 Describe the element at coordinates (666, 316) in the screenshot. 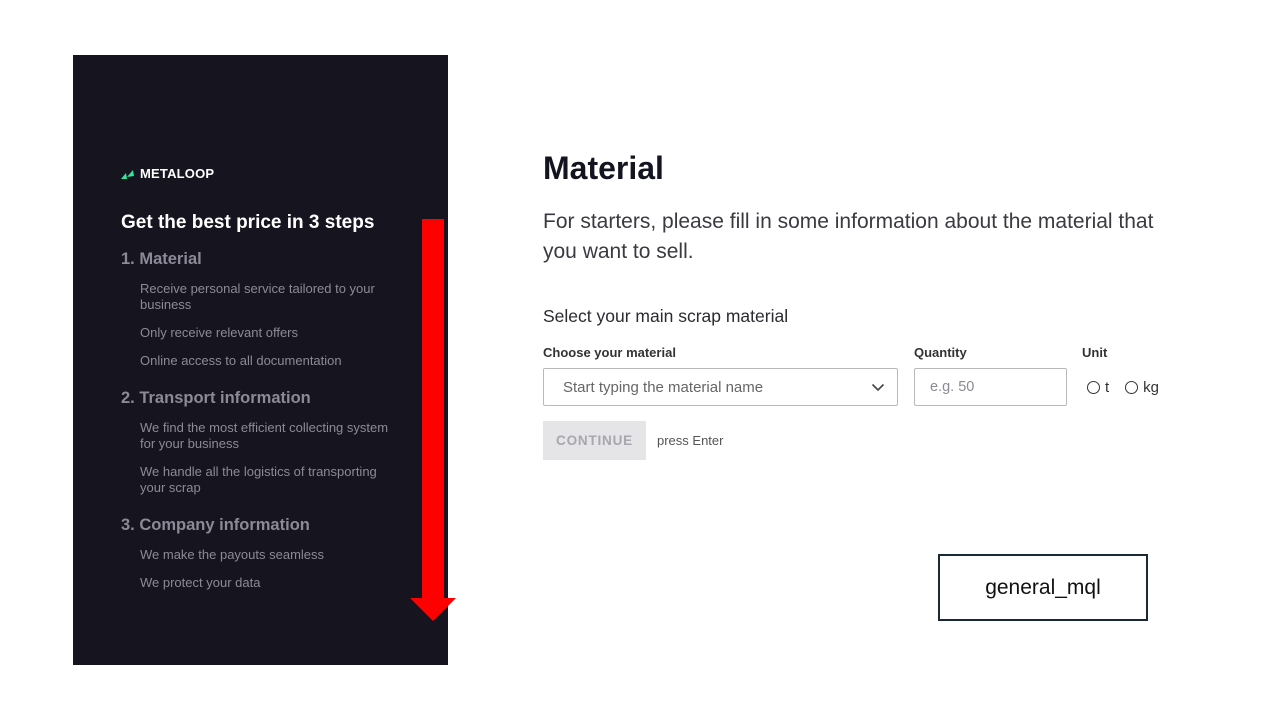

I see `section-label: Select your main scrap material` at that location.